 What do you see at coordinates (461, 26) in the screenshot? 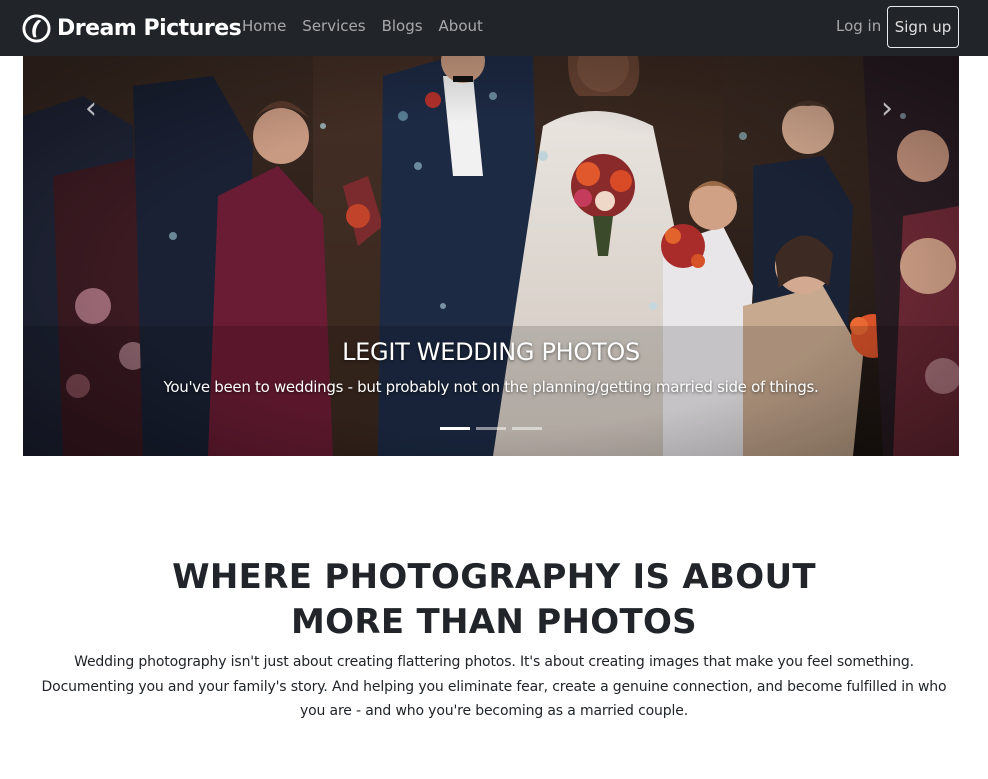
I see `nav-link-about: About` at bounding box center [461, 26].